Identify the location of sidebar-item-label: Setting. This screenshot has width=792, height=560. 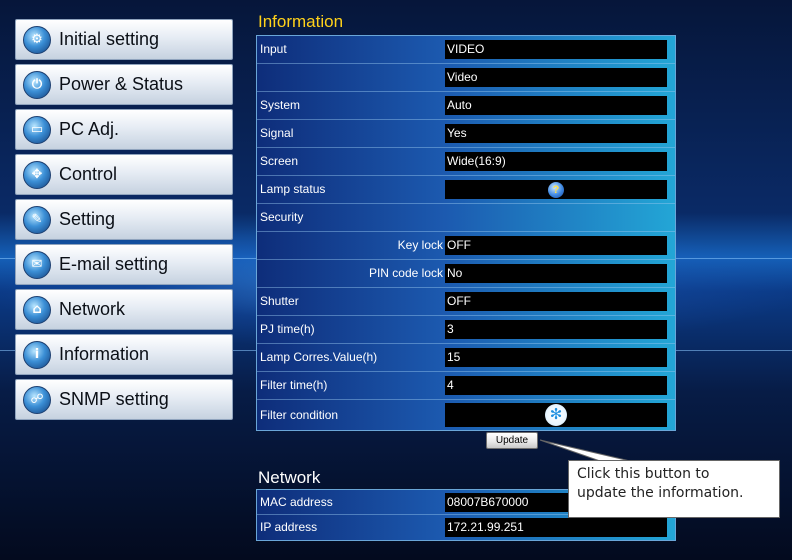
(87, 219).